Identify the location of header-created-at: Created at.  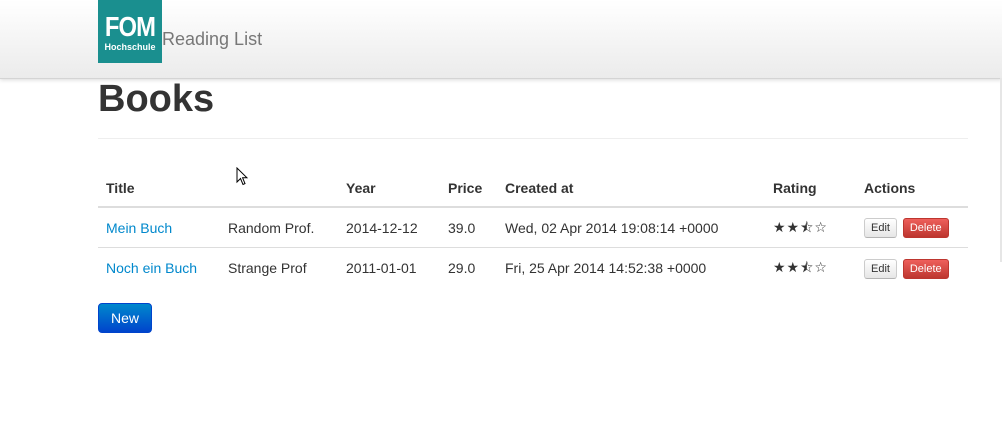
(631, 188).